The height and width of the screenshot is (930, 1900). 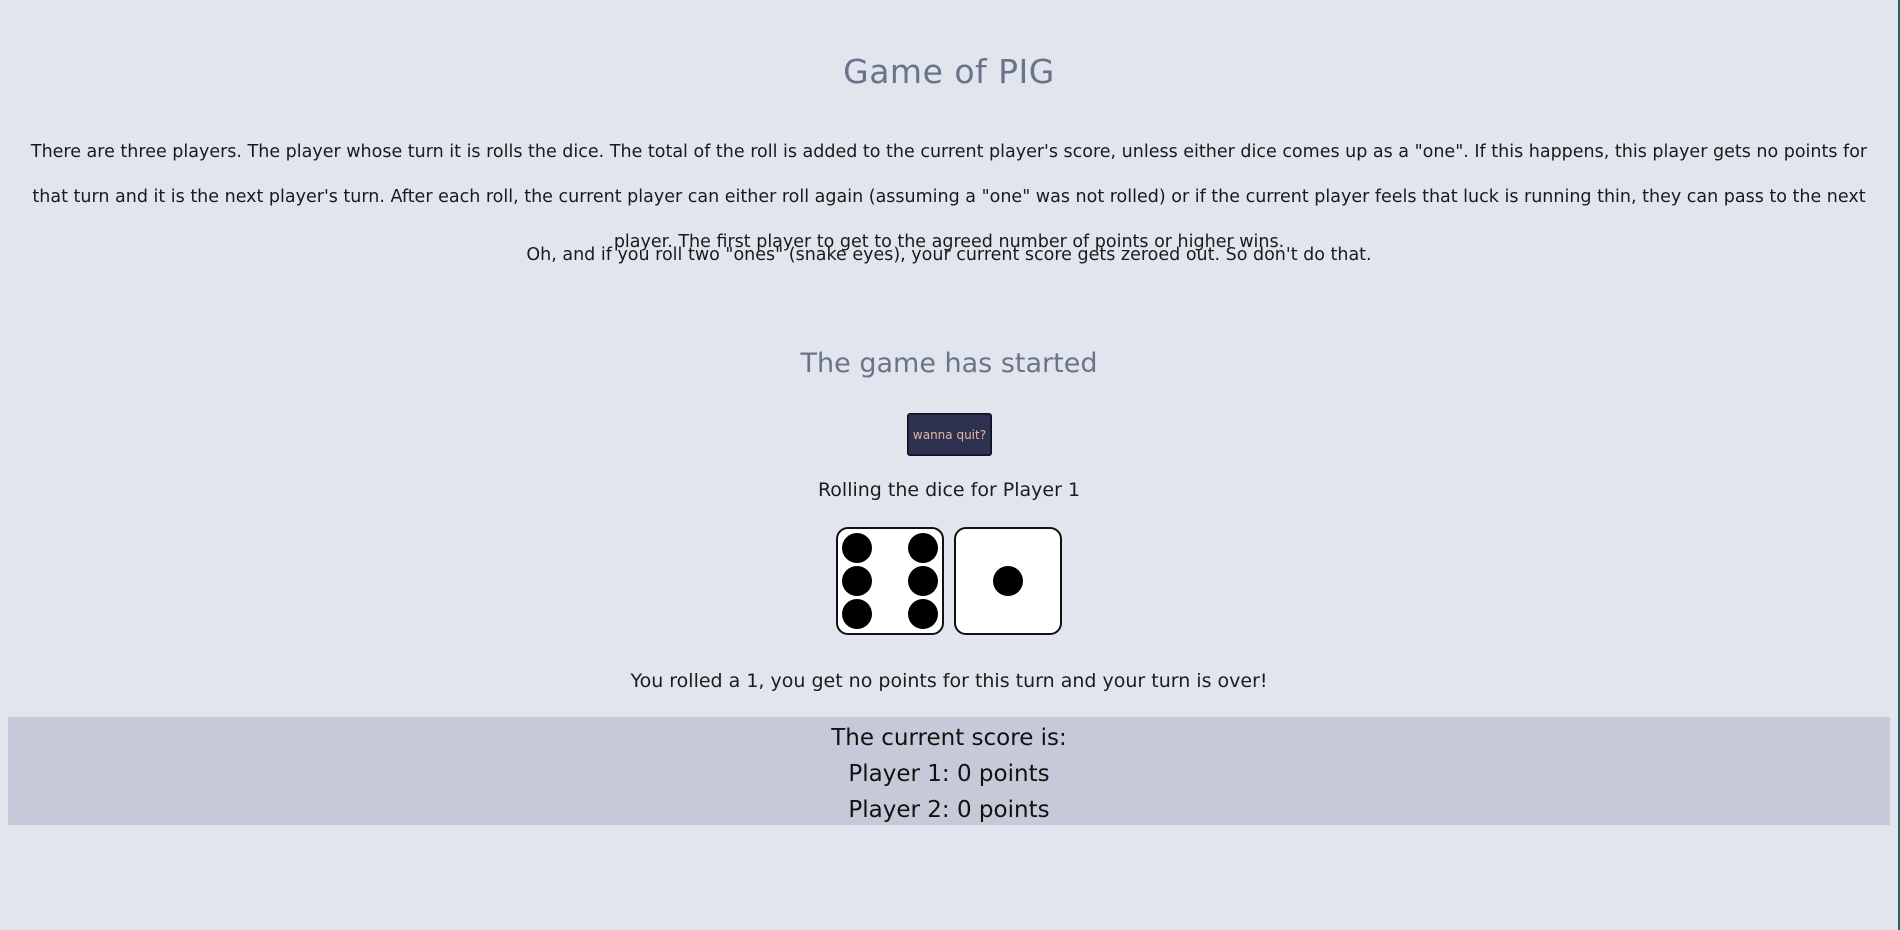 What do you see at coordinates (949, 490) in the screenshot?
I see `rolling-status-text: Rolling the dice for Player 1` at bounding box center [949, 490].